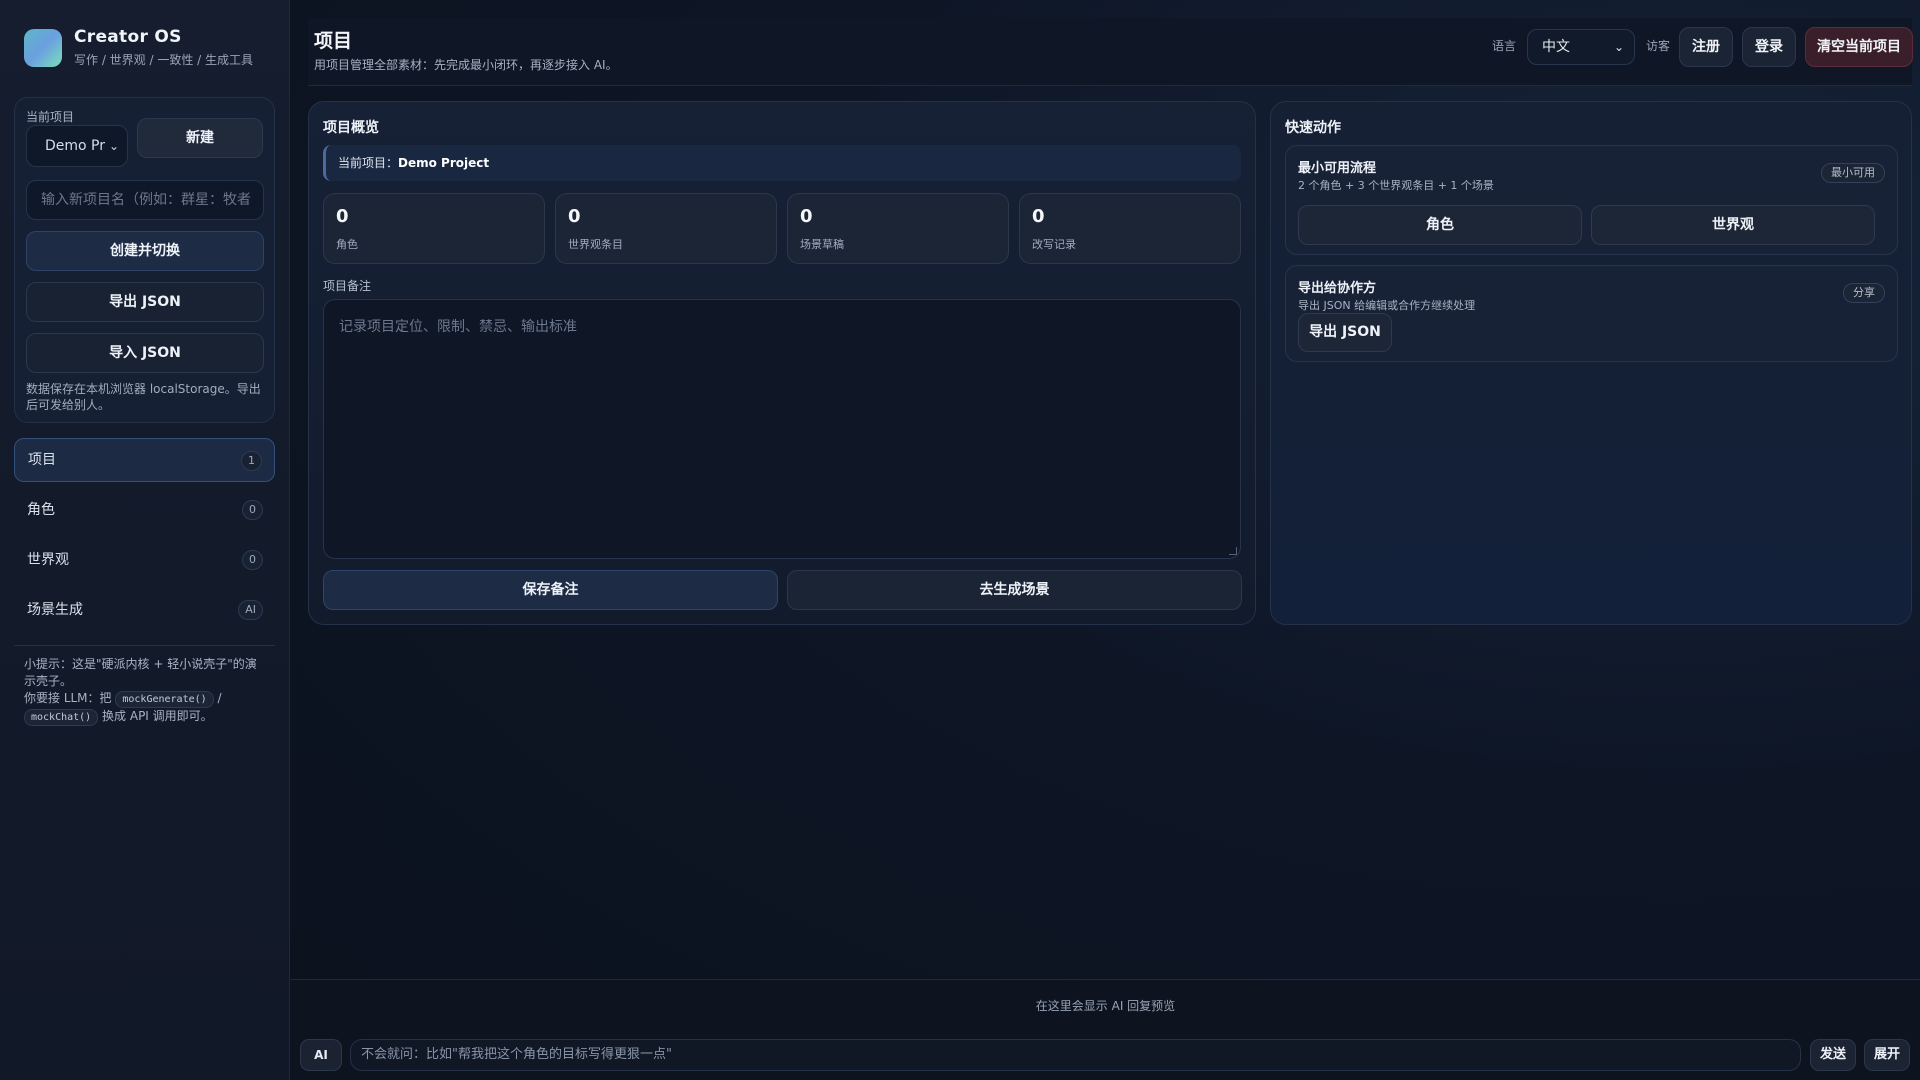 This screenshot has width=1920, height=1080. What do you see at coordinates (1105, 1006) in the screenshot?
I see `ai-reply-preview: 在这里会显示 AI 回复预览` at bounding box center [1105, 1006].